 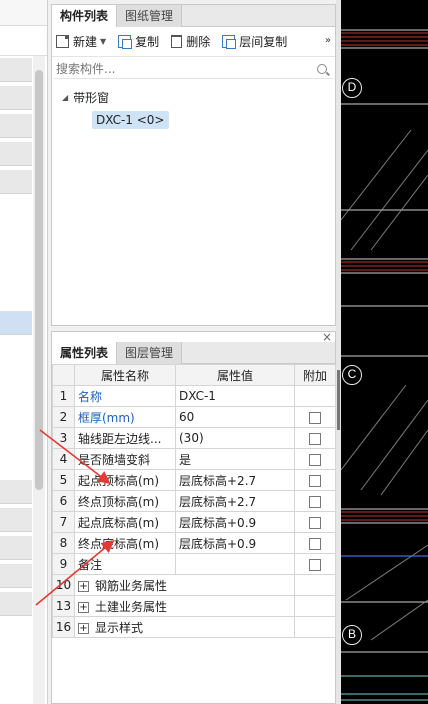 I want to click on table-row: 2 框厚(mm) 60, so click(x=194, y=417).